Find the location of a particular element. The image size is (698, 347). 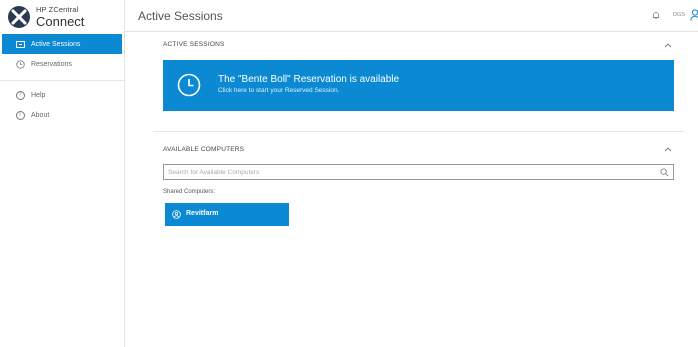

active-sessions-heading: ACTIVE SESSIONS is located at coordinates (194, 44).